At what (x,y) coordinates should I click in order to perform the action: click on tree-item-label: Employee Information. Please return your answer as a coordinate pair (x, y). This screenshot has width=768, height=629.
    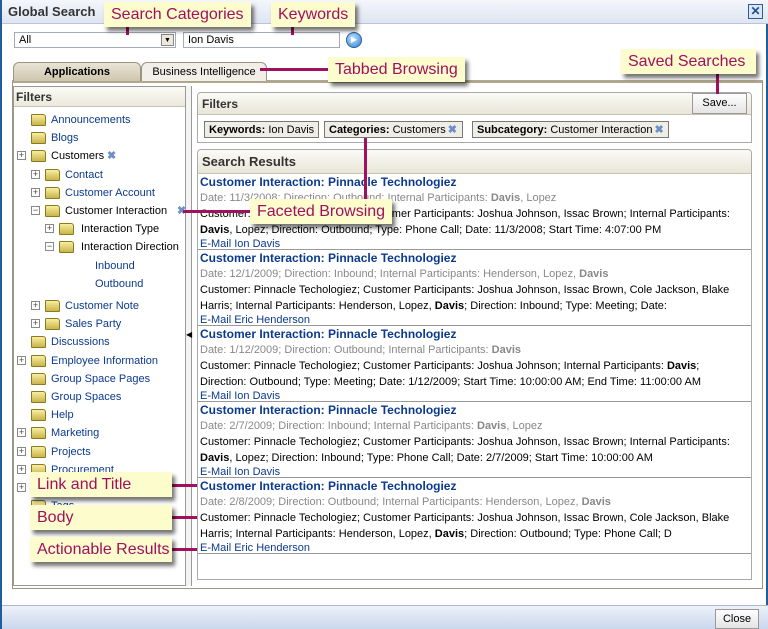
    Looking at the image, I should click on (104, 361).